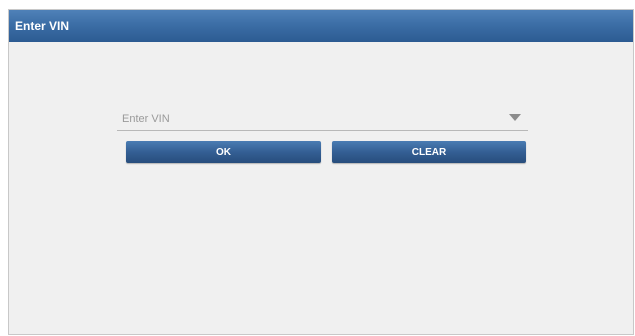 The width and height of the screenshot is (635, 336). I want to click on dialog-title: Enter VIN, so click(42, 26).